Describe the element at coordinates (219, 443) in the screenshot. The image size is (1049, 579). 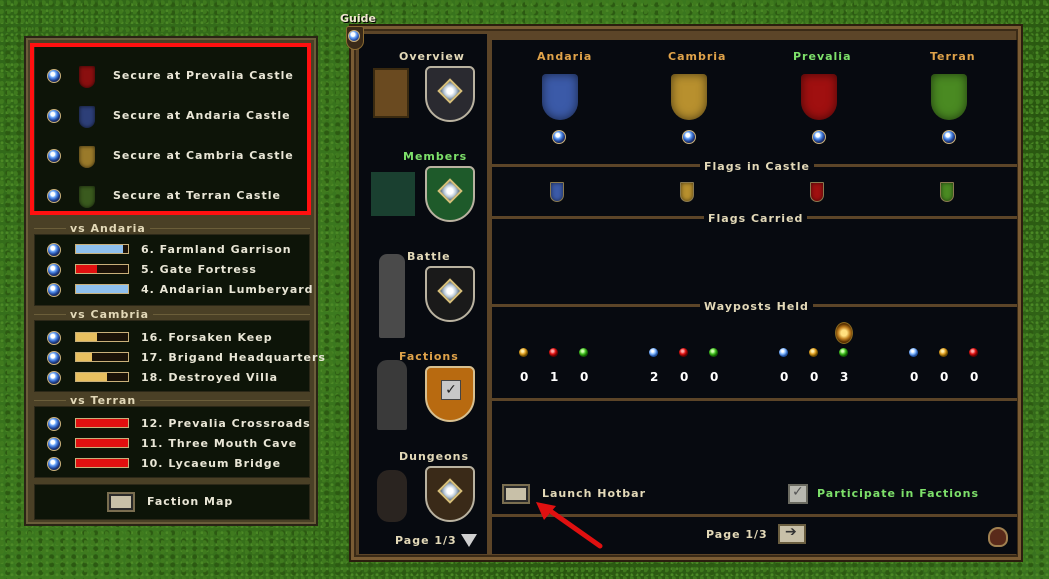
I see `waypost-label: 11. Three Mouth Cave` at that location.